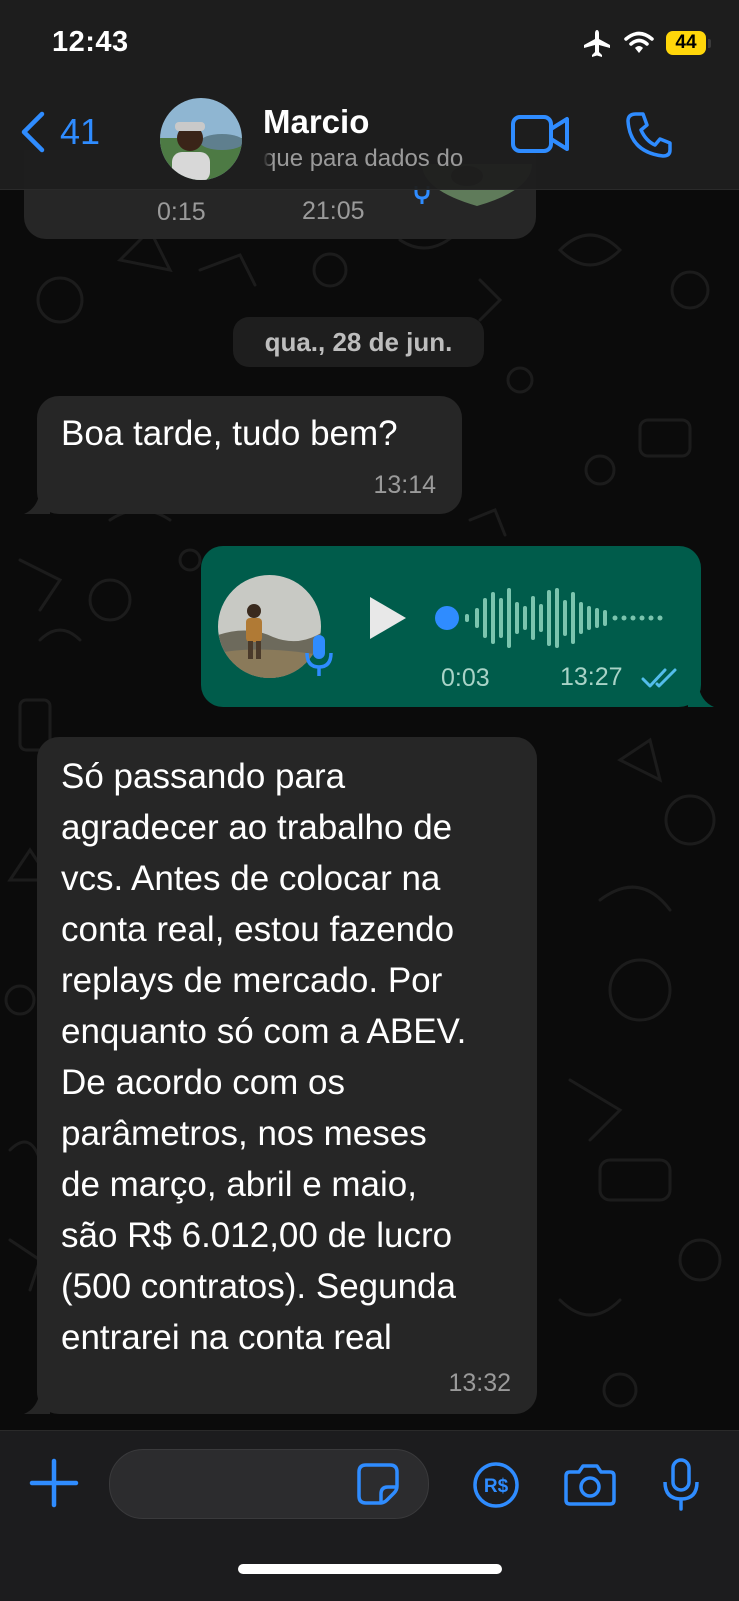 The height and width of the screenshot is (1601, 739). Describe the element at coordinates (54, 1483) in the screenshot. I see `plus-icon` at that location.